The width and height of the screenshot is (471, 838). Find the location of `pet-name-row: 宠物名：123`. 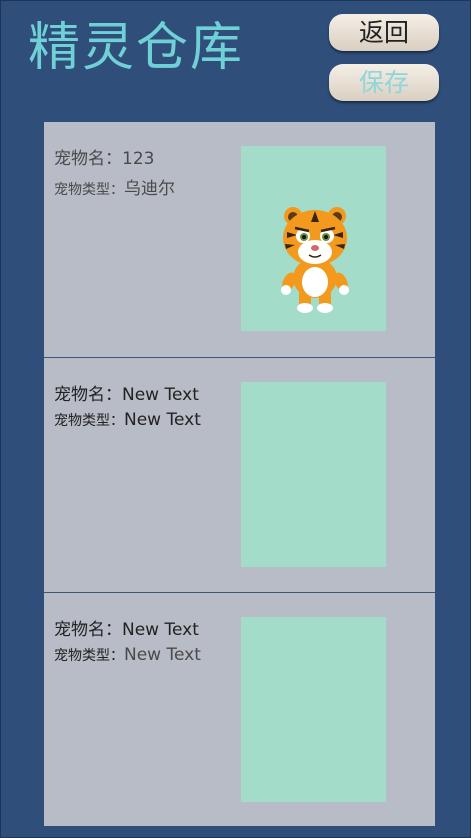

pet-name-row: 宠物名：123 is located at coordinates (104, 156).